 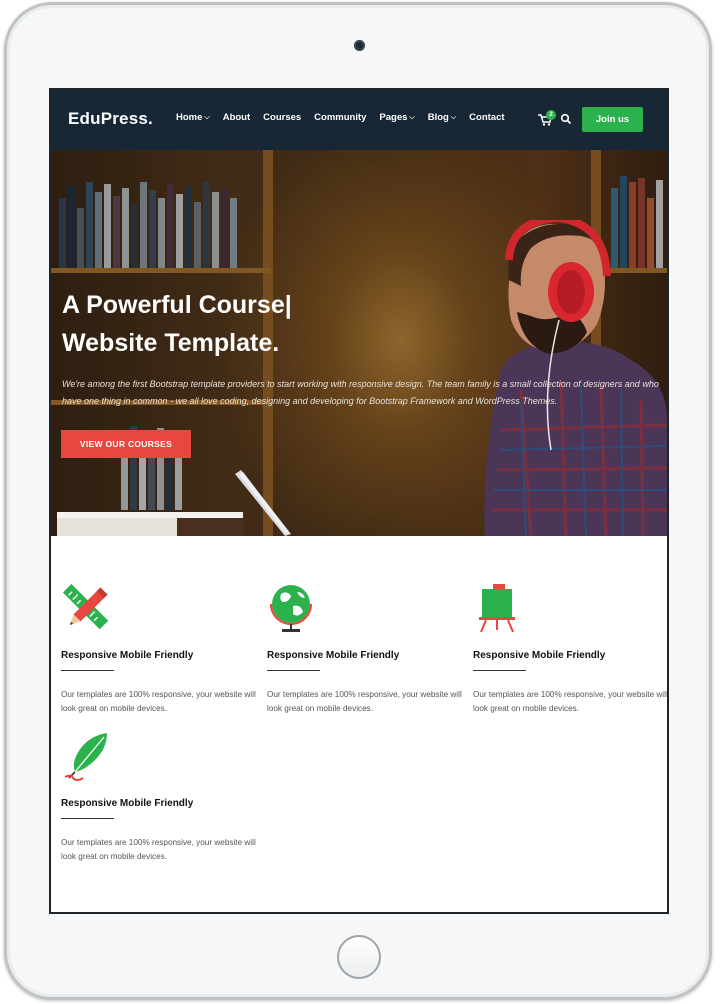 I want to click on nav-item-contact: Contact, so click(x=486, y=117).